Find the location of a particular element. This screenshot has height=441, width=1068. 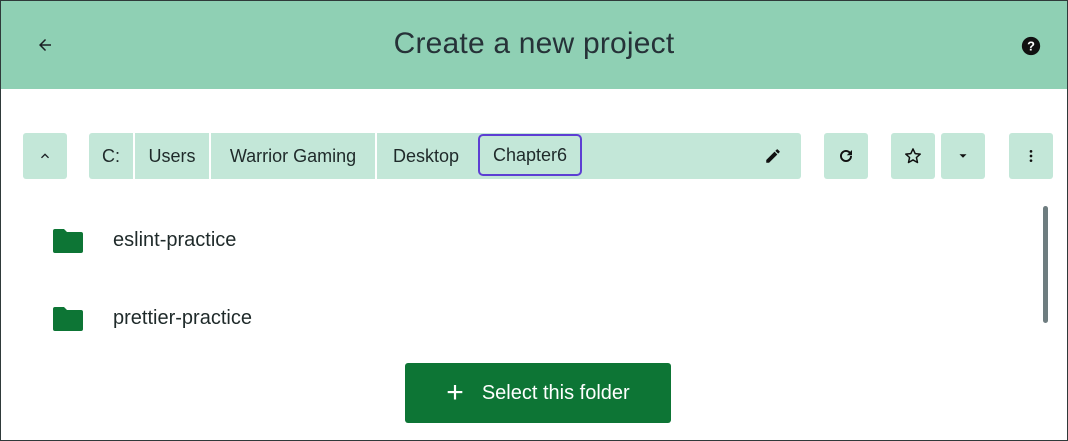

refresh-icon is located at coordinates (846, 156).